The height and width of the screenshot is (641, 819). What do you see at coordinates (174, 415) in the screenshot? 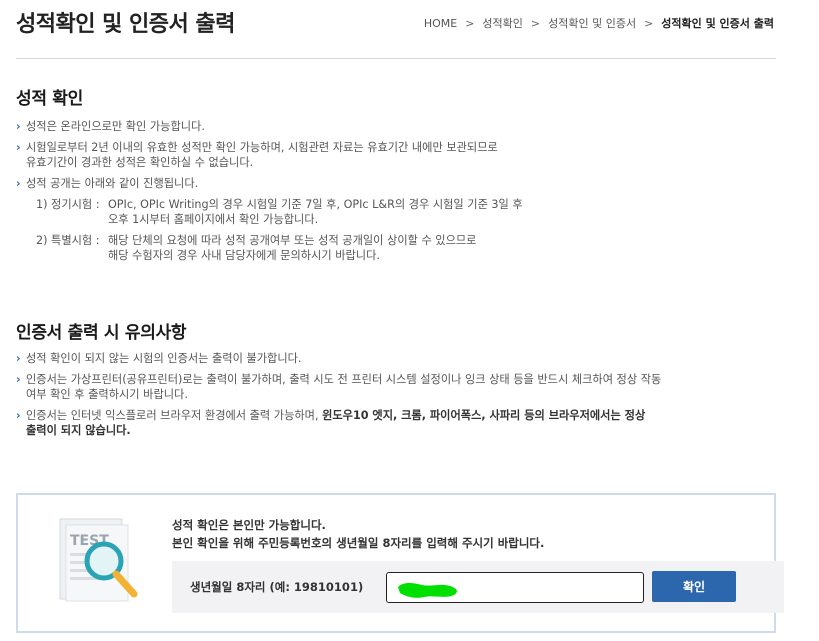
I see `list-item-text: 인증서는 인터넷 익스플로러 브라우저 환경에서 출력 가능하며,` at bounding box center [174, 415].